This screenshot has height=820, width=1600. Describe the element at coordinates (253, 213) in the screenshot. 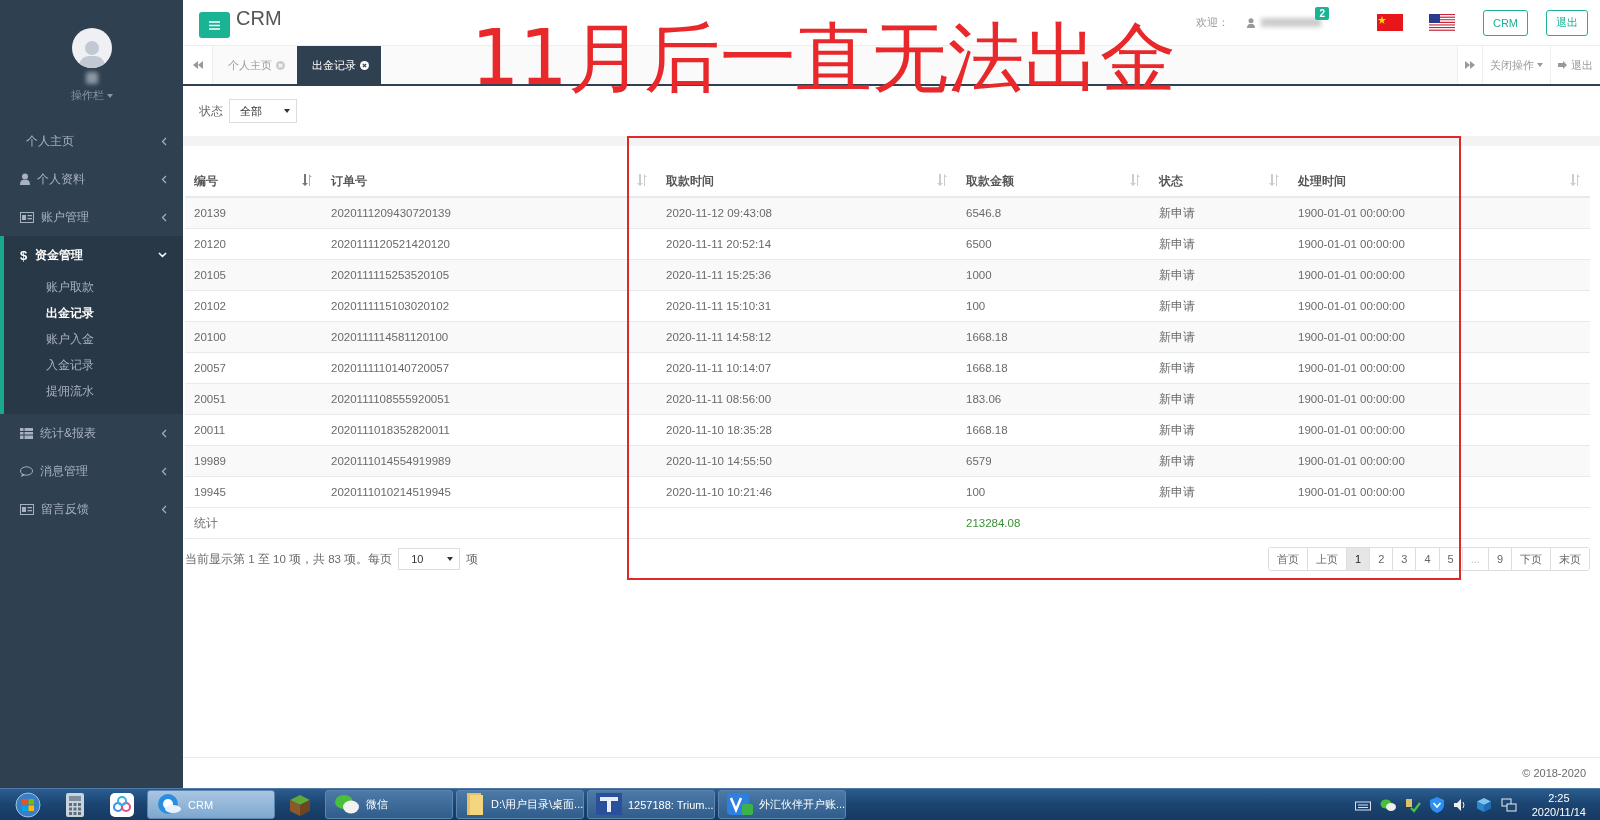

I see `table-cell: 20139` at that location.